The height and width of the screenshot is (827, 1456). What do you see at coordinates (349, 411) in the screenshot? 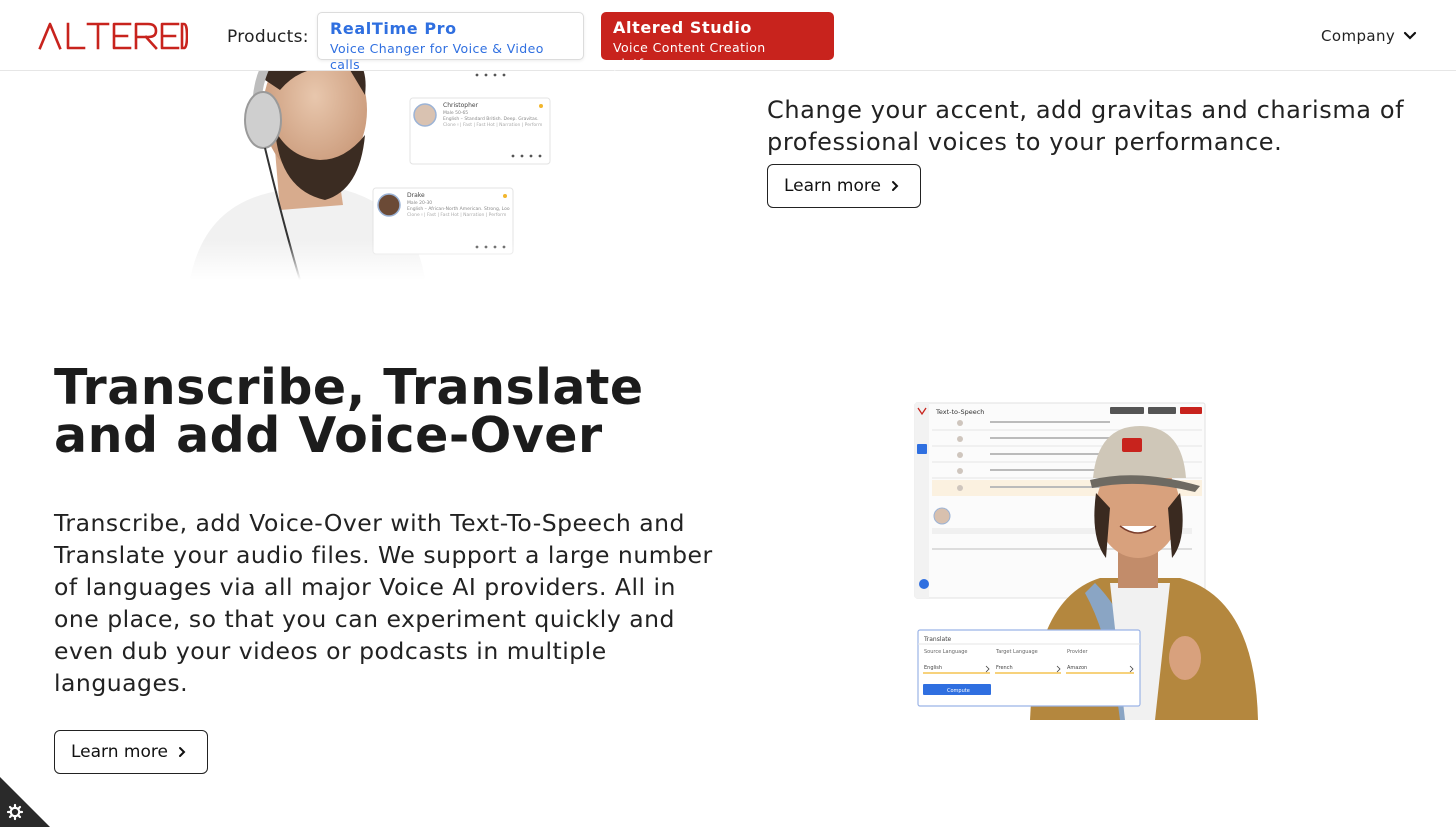
I see `section-title: Transcribe, Translate and add Voice-Over` at bounding box center [349, 411].